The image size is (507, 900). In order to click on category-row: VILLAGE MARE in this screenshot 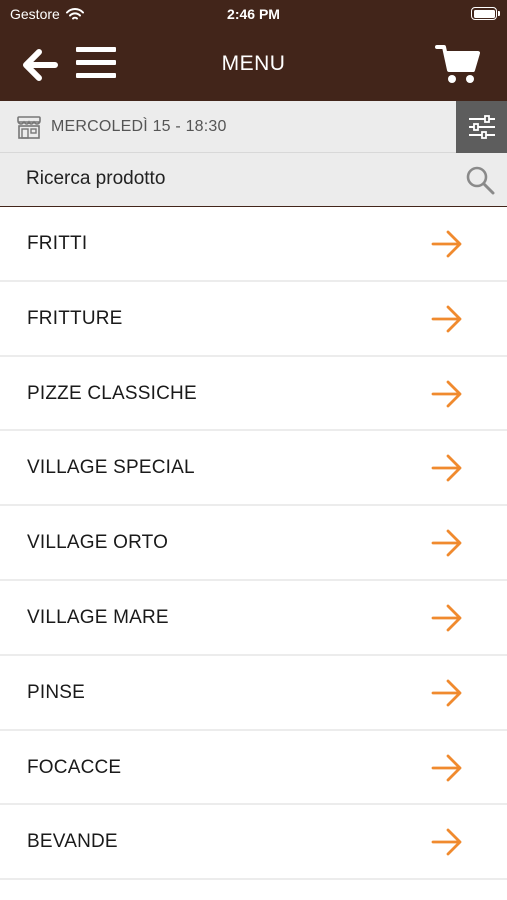, I will do `click(253, 618)`.